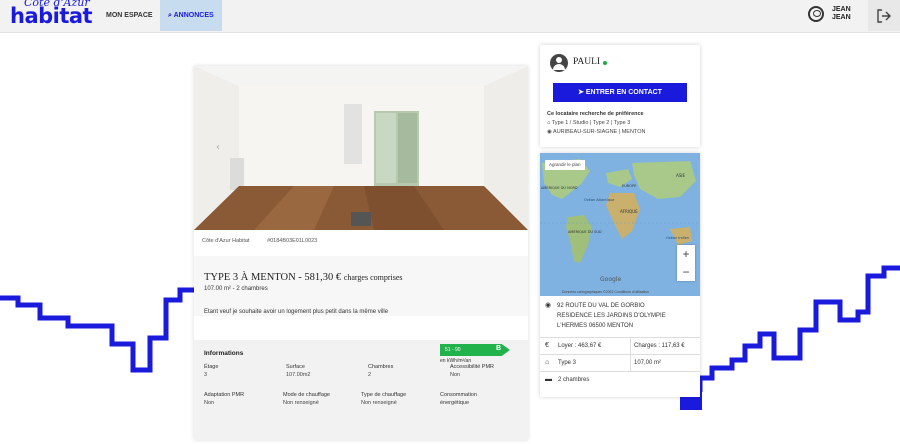 The height and width of the screenshot is (444, 900). Describe the element at coordinates (453, 350) in the screenshot. I see `energy-range: 51 - 90` at that location.